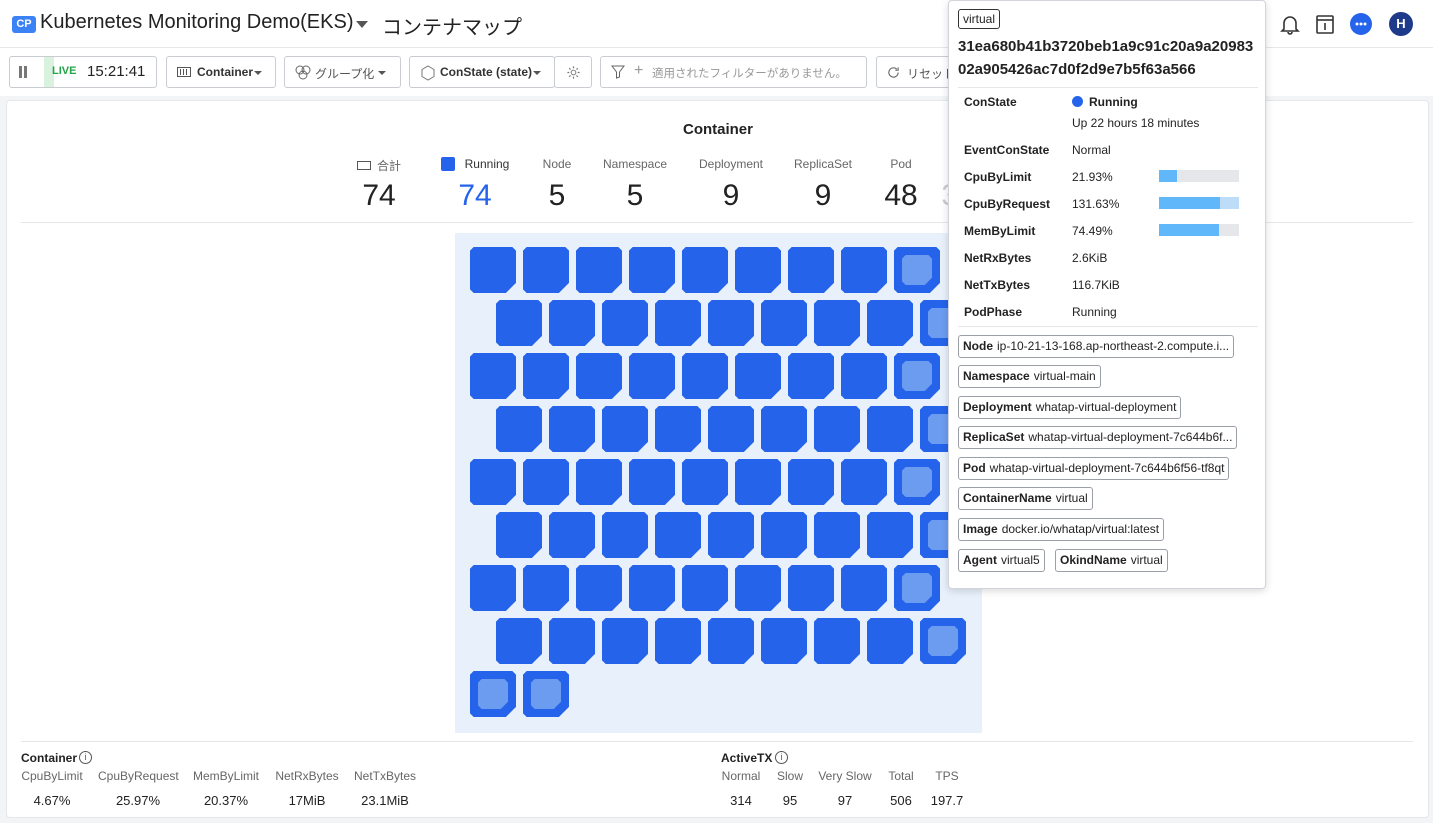 The image size is (1433, 823). What do you see at coordinates (1096, 285) in the screenshot?
I see `nettxbytes-value: 116.7KiB` at bounding box center [1096, 285].